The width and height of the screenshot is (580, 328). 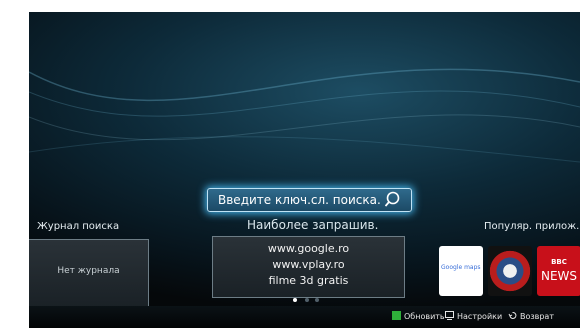 What do you see at coordinates (308, 281) in the screenshot?
I see `popular-search-item: filme 3d gratis` at bounding box center [308, 281].